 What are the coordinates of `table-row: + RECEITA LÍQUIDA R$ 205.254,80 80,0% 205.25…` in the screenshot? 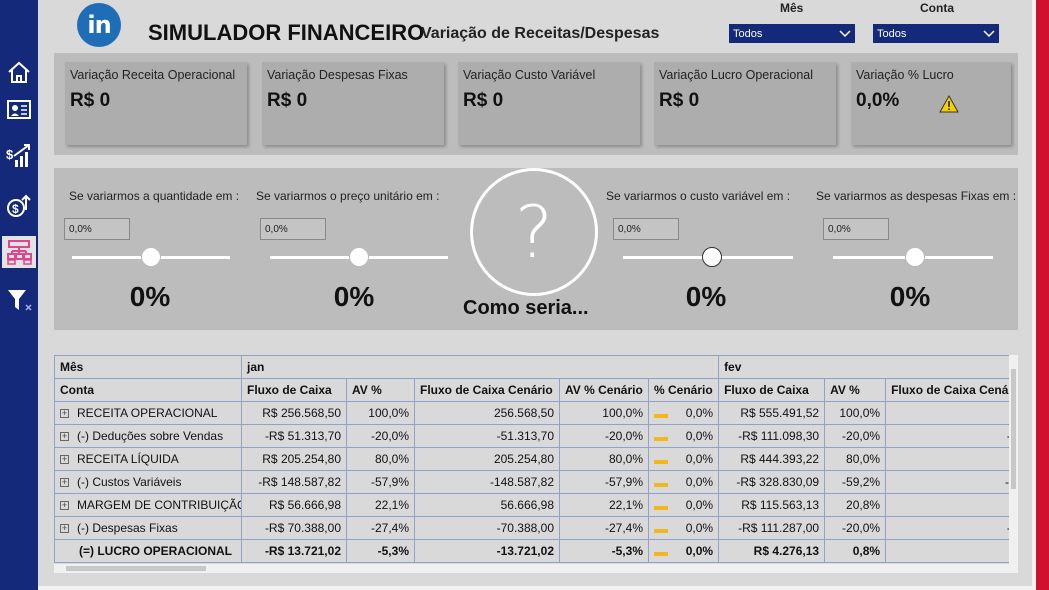 It's located at (536, 459).